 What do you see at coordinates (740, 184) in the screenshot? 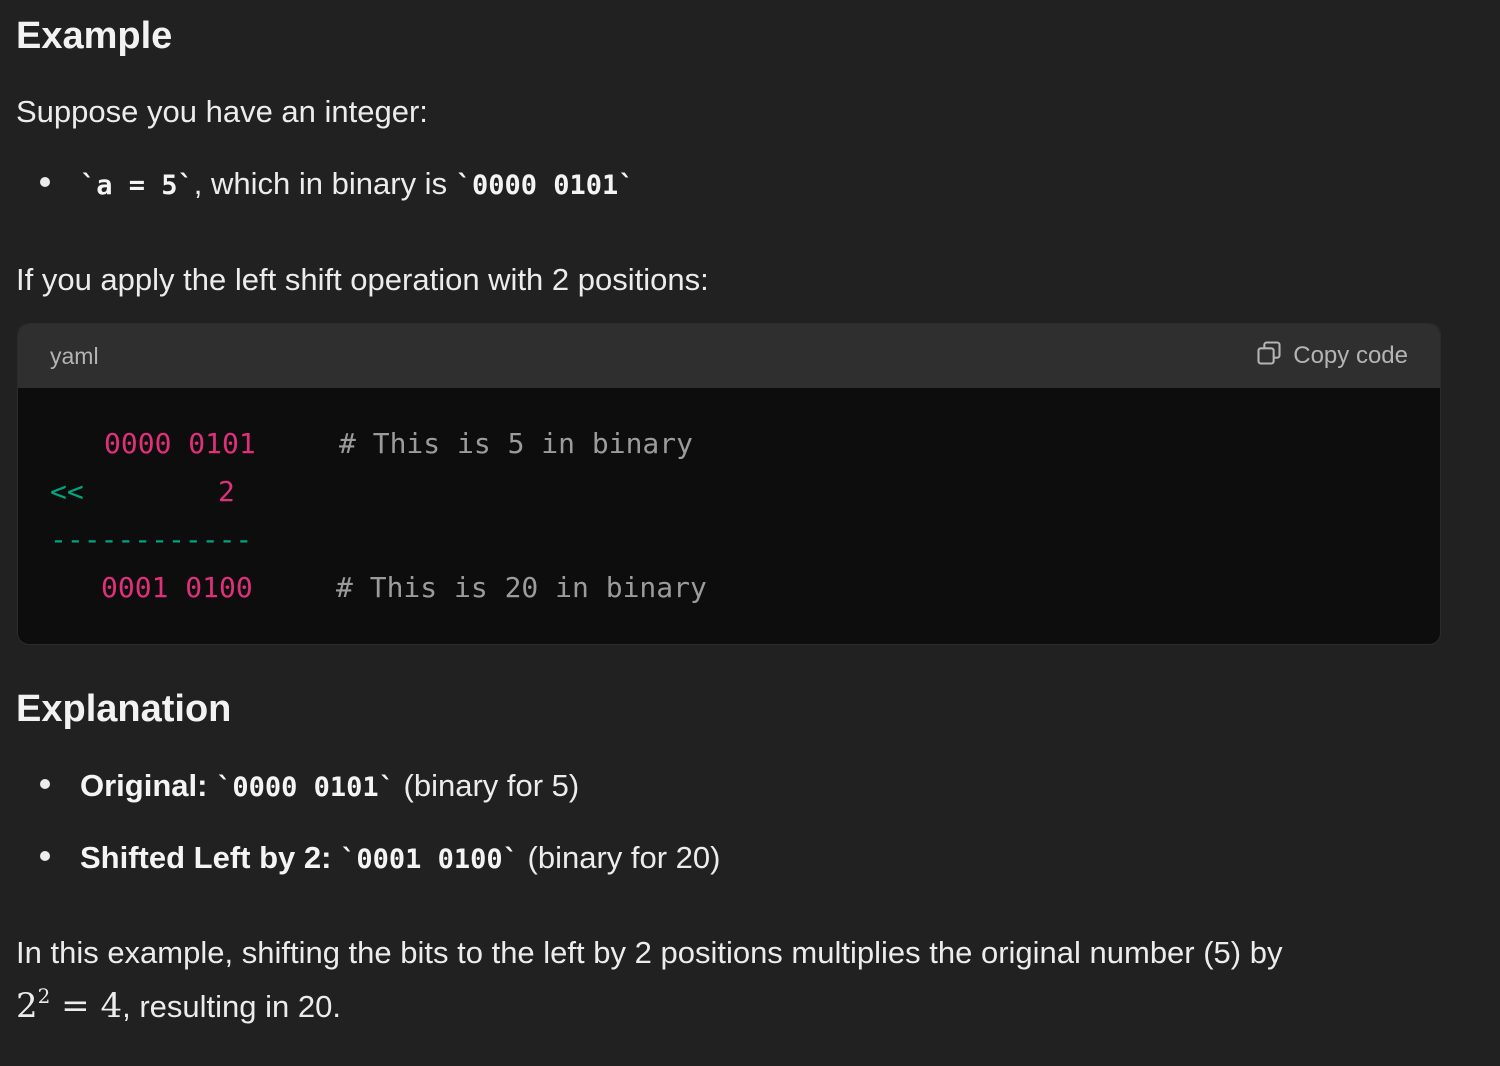
I see `list-item: `a = 5`, which in binary is `0000 0101`` at bounding box center [740, 184].